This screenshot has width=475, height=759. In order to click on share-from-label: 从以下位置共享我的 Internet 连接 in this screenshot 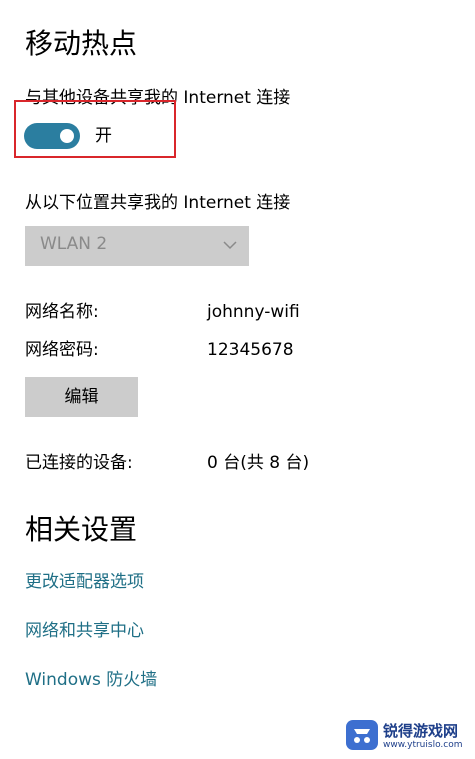, I will do `click(158, 203)`.